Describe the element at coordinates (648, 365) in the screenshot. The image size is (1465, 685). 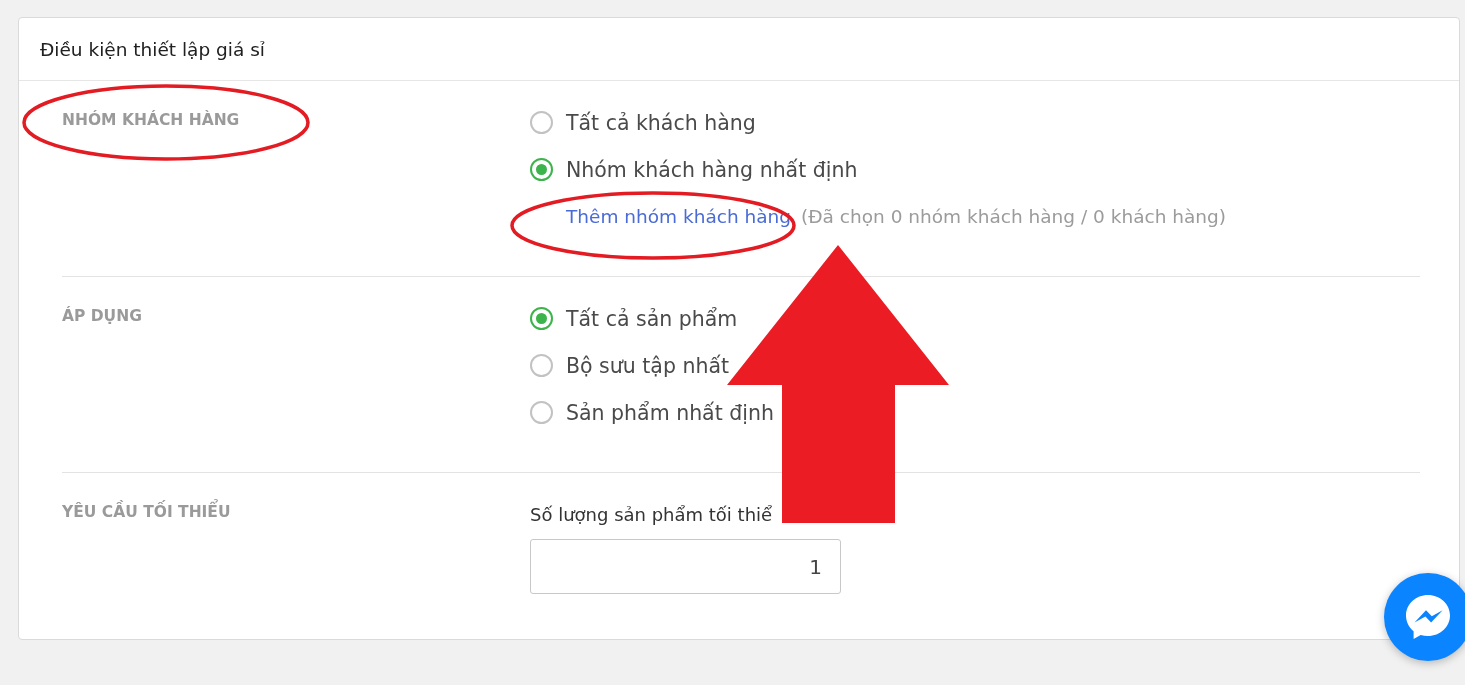
I see `option-label: Bộ sưu tập nhất` at that location.